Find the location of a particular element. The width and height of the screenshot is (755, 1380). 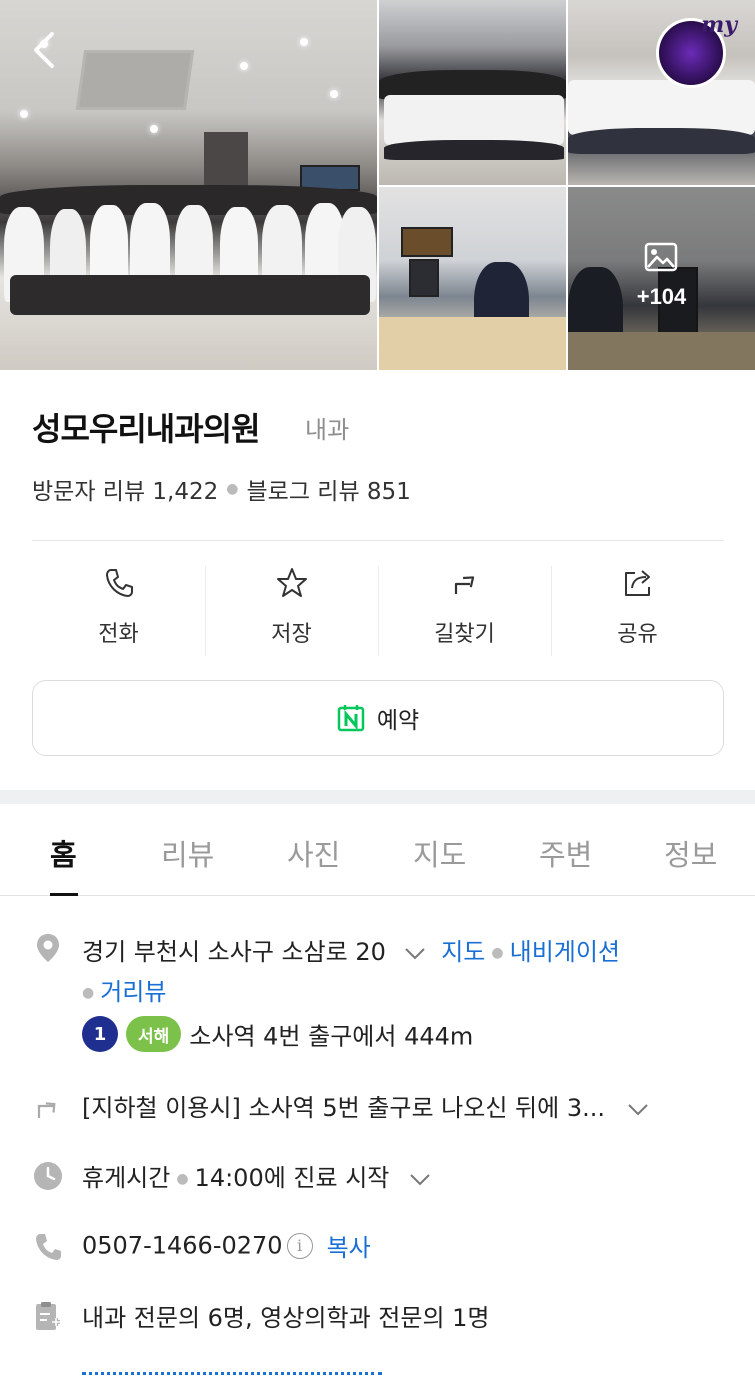

address-text: 경기 부천시 소사구 소삼로 20 is located at coordinates (234, 952).